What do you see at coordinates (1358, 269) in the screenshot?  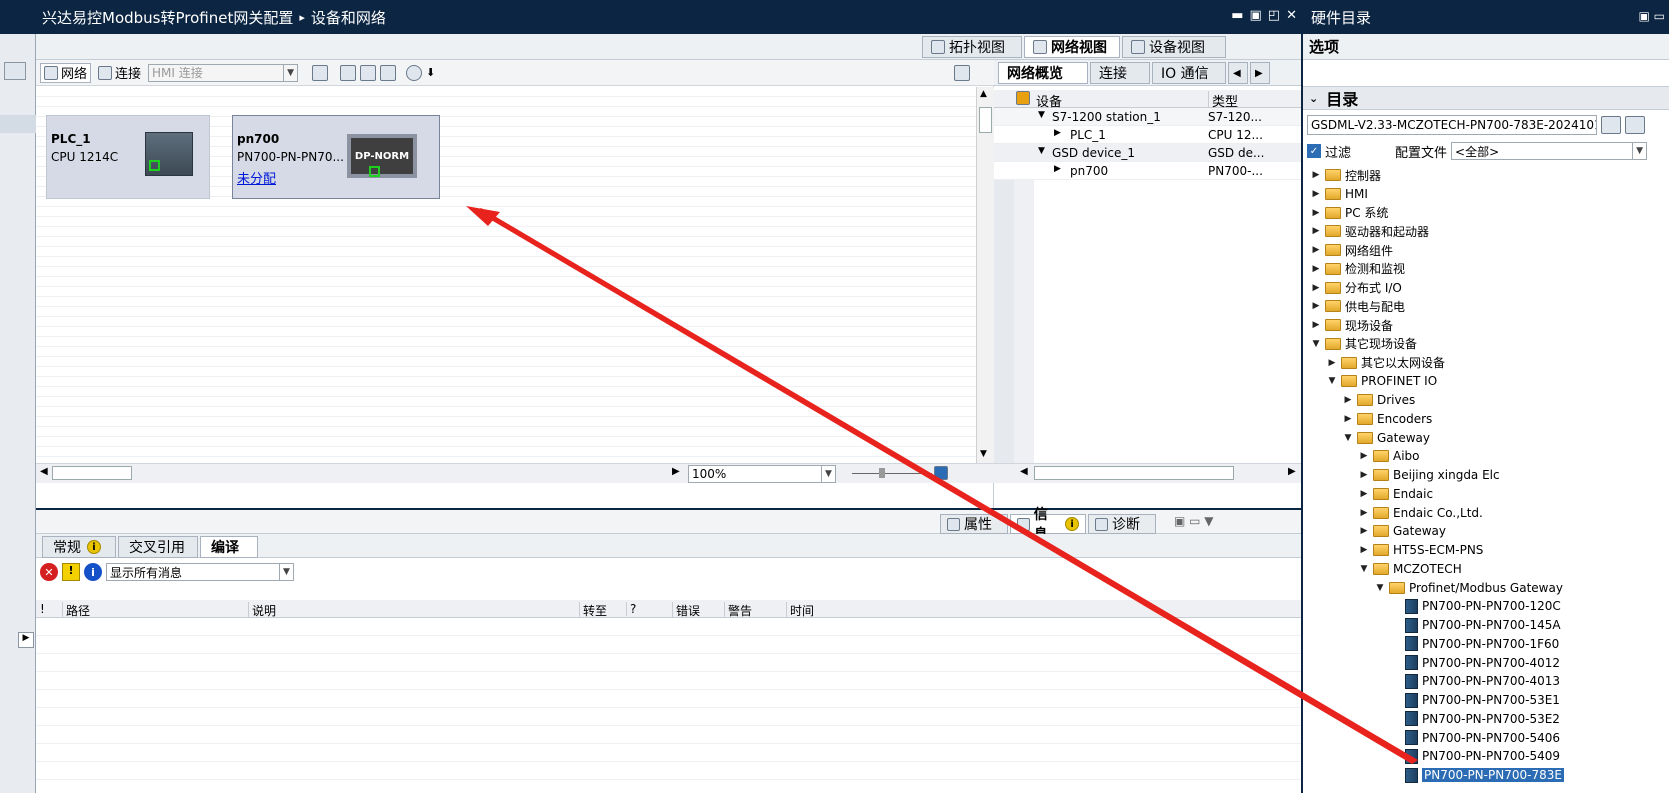 I see `catalog-tree-item: ▶ 检测和监视` at bounding box center [1358, 269].